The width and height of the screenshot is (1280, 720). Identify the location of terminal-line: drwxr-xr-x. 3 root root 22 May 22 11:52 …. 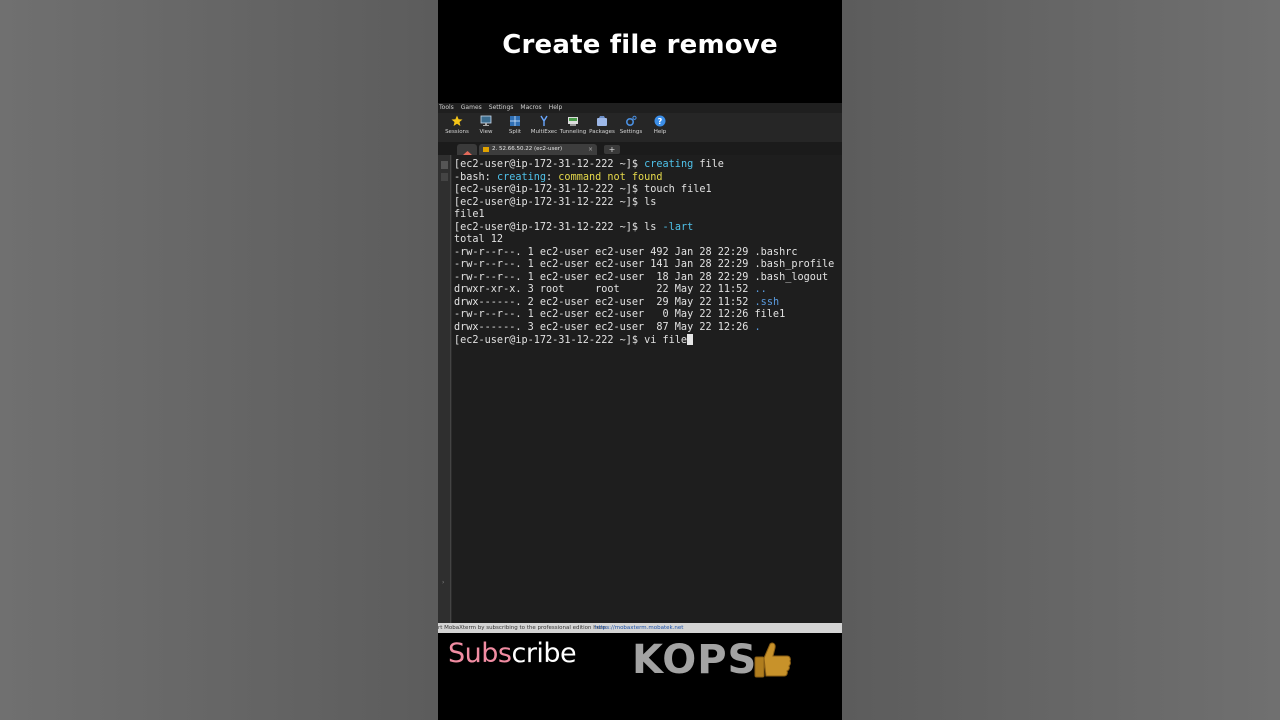
(644, 290).